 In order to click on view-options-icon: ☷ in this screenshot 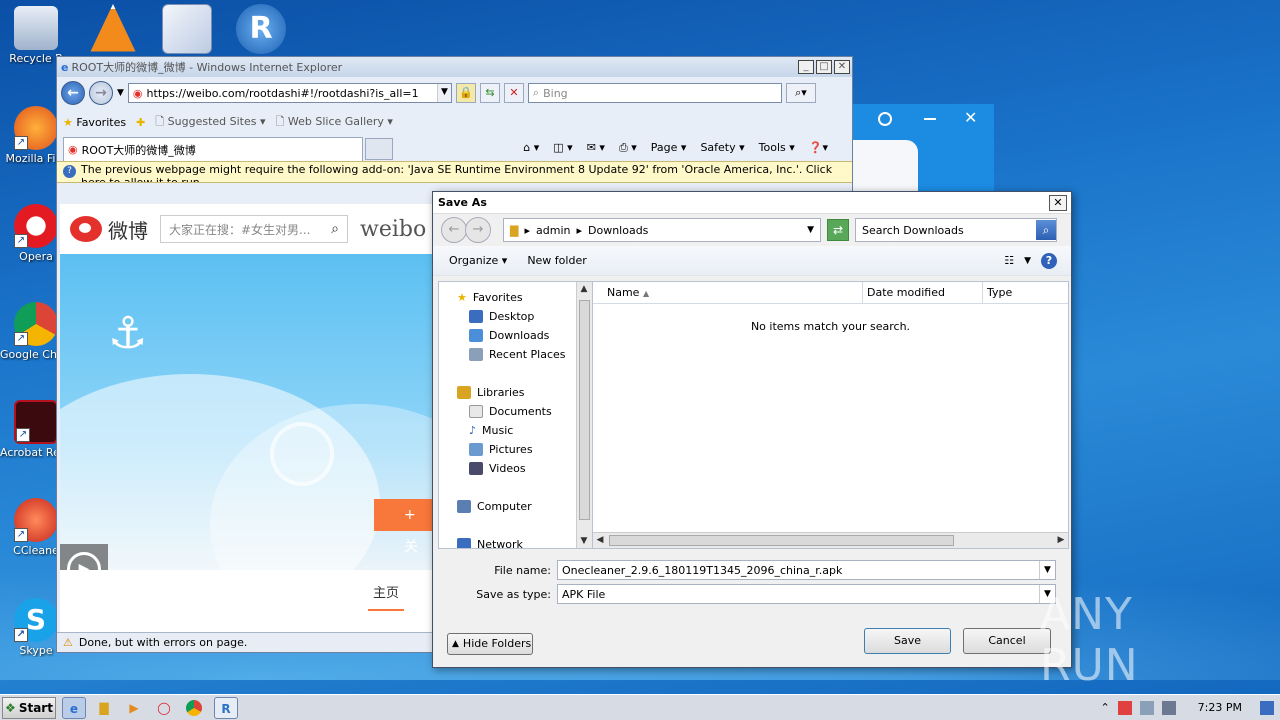, I will do `click(1009, 260)`.